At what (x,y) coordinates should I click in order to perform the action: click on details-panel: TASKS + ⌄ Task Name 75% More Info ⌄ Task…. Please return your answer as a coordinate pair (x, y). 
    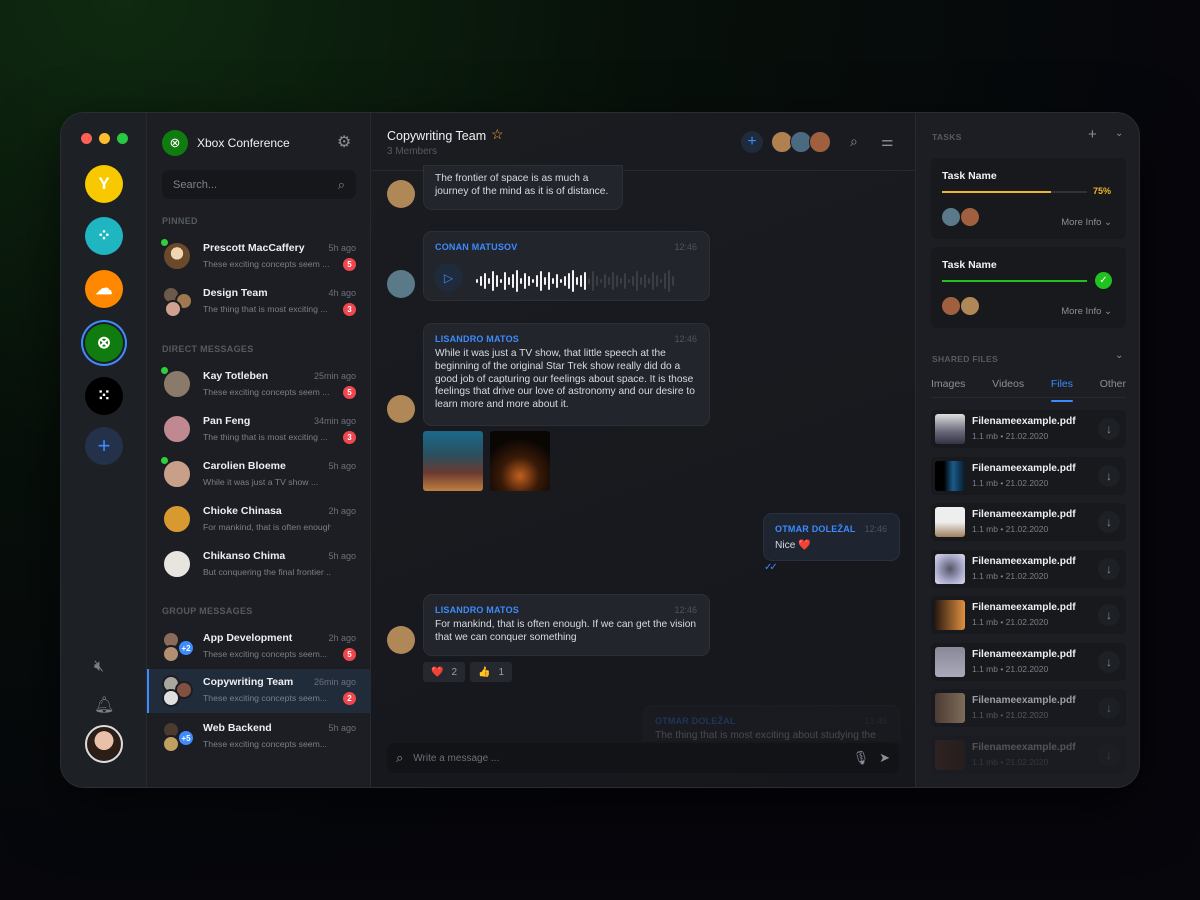
    Looking at the image, I should click on (1027, 450).